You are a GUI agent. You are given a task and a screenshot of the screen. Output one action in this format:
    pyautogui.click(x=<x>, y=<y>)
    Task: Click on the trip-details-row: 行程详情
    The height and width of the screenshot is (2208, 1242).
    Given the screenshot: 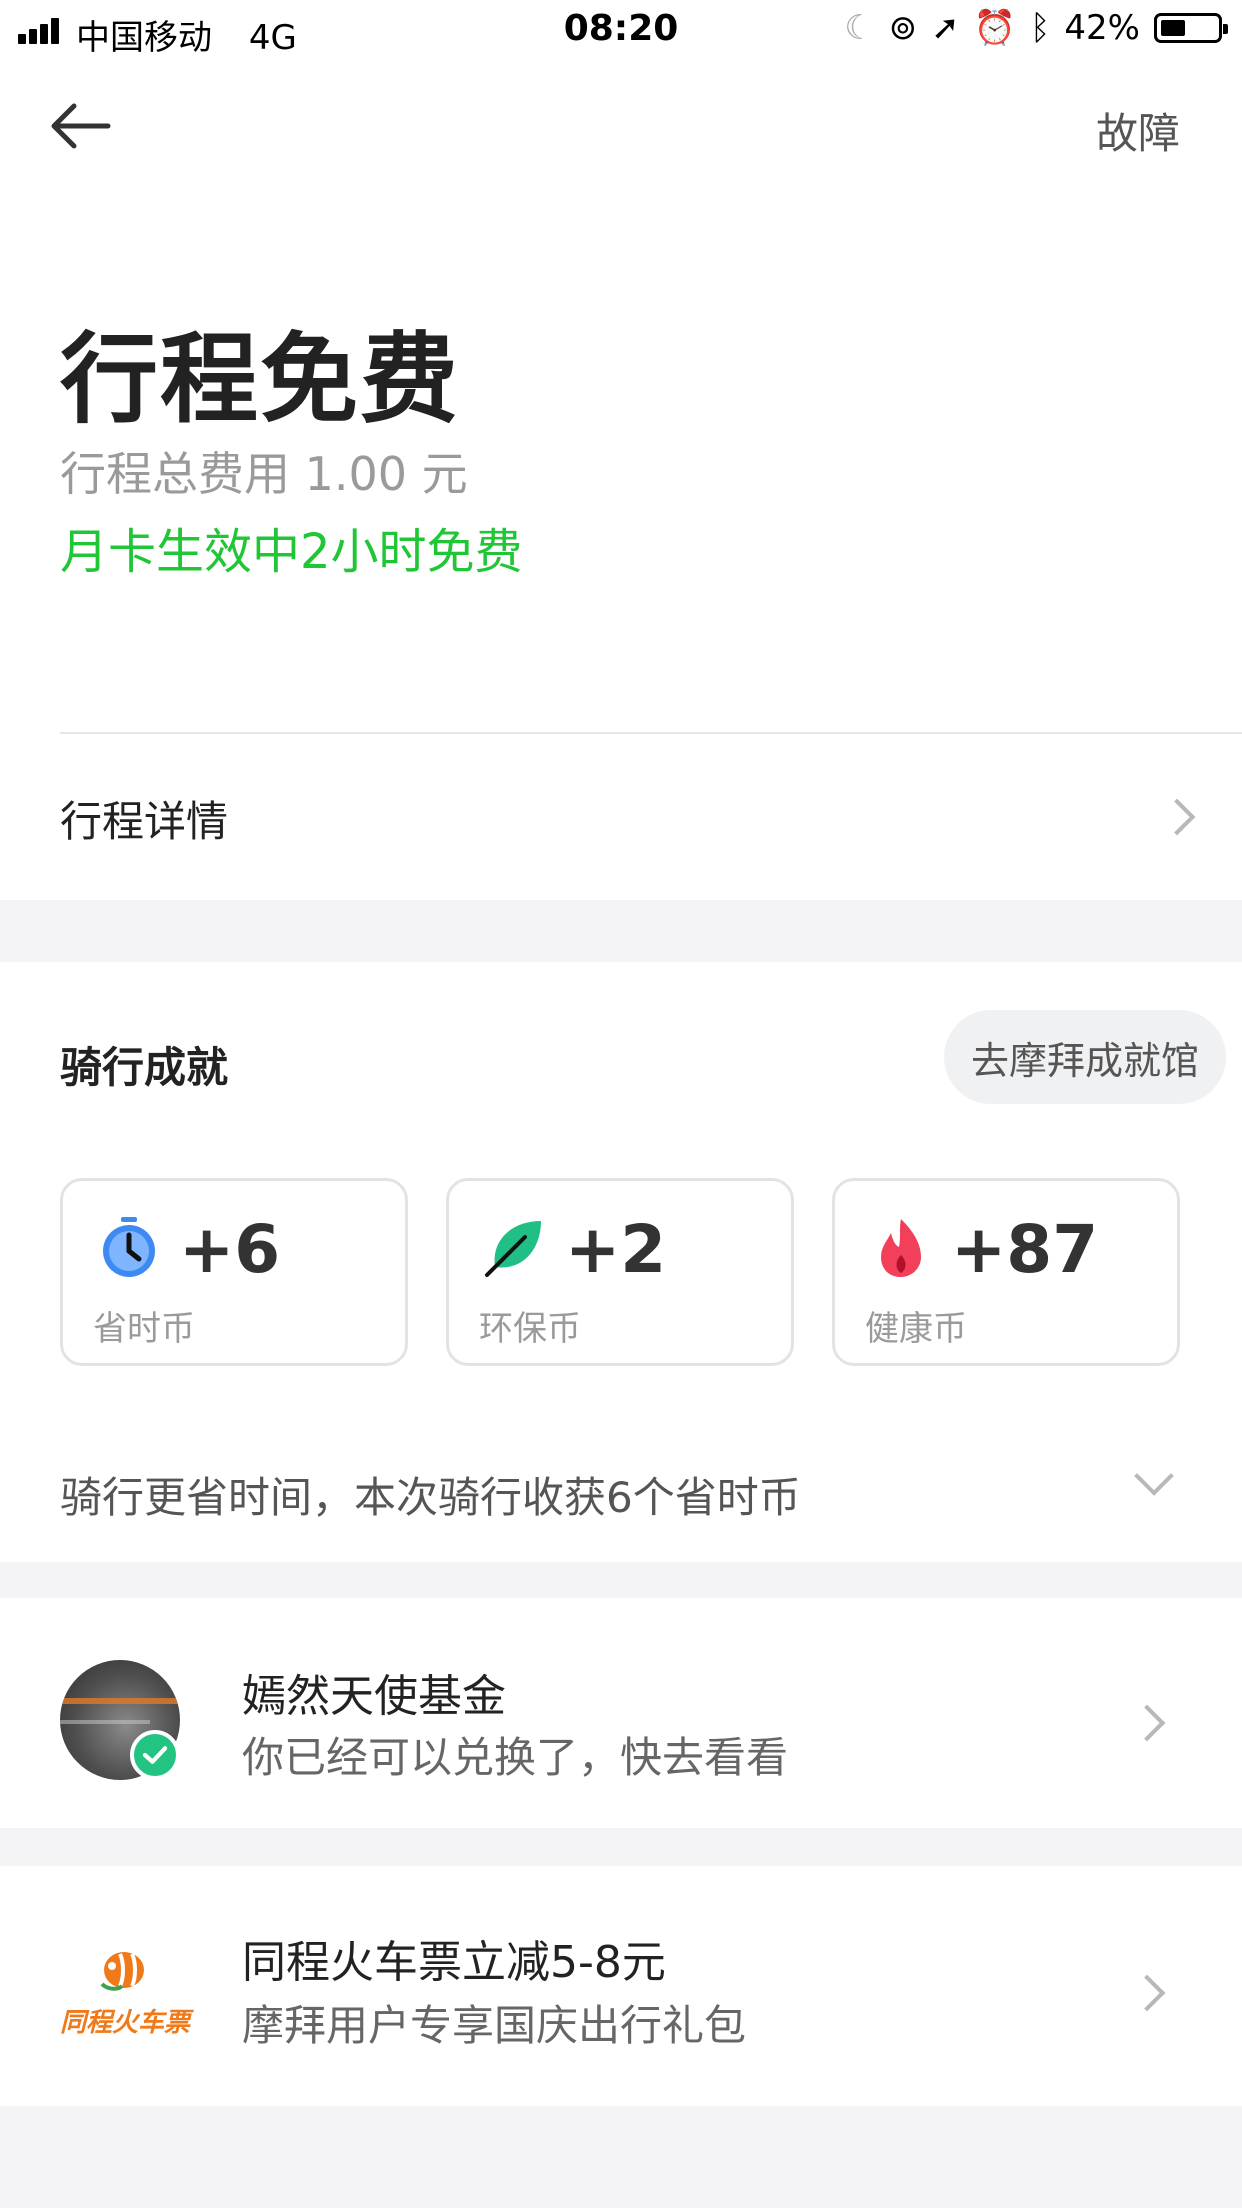 What is the action you would take?
    pyautogui.click(x=621, y=817)
    